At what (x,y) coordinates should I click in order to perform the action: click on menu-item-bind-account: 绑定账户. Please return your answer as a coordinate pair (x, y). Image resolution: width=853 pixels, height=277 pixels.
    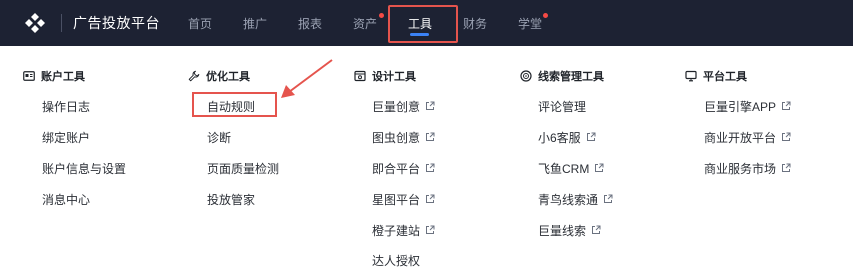
    Looking at the image, I should click on (66, 137).